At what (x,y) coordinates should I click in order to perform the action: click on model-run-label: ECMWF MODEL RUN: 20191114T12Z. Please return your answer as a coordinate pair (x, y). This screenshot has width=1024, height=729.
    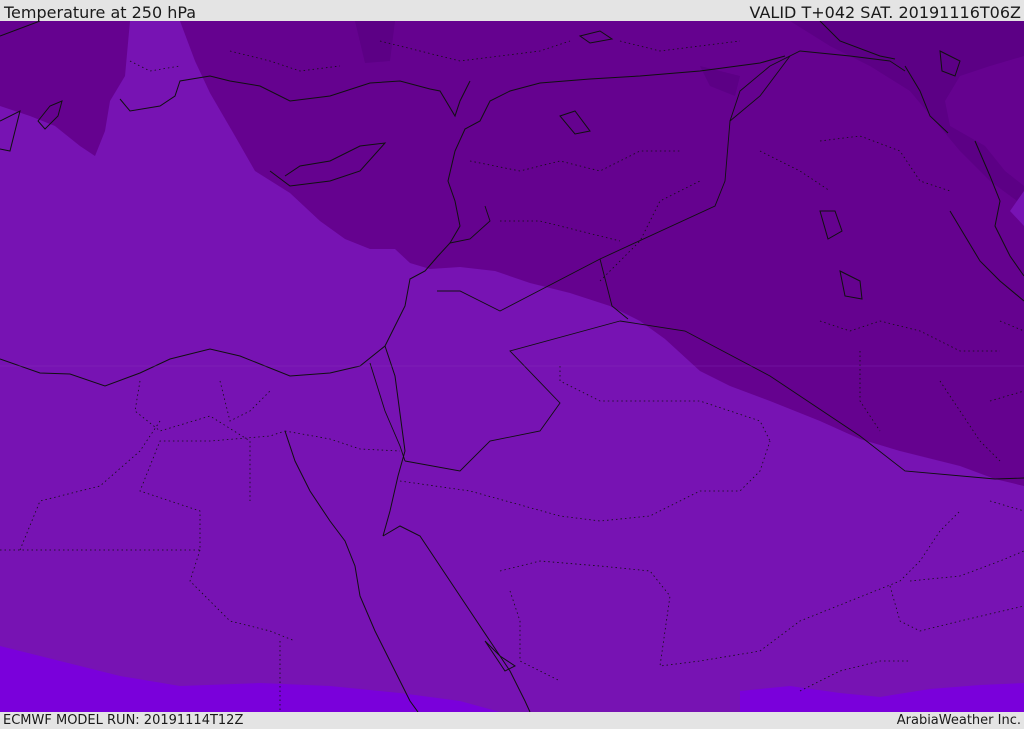
    Looking at the image, I should click on (123, 720).